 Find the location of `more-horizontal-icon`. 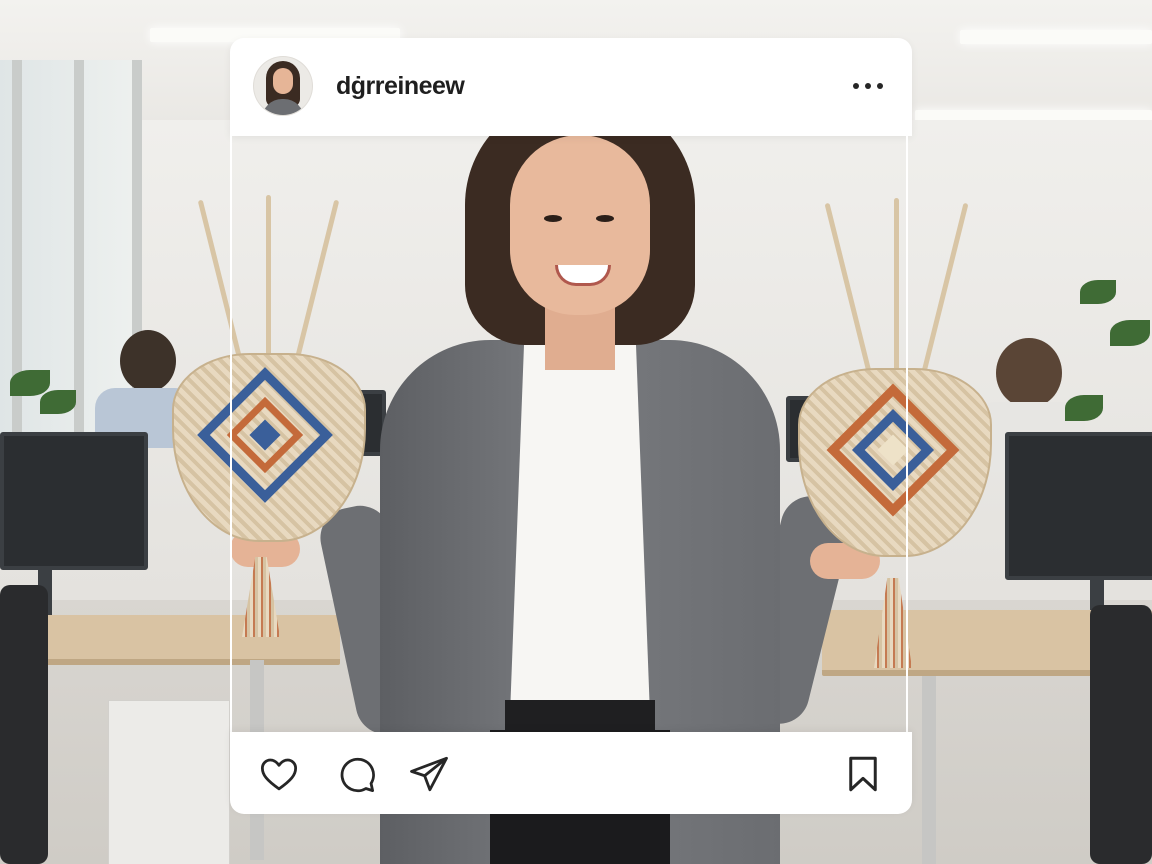

more-horizontal-icon is located at coordinates (870, 85).